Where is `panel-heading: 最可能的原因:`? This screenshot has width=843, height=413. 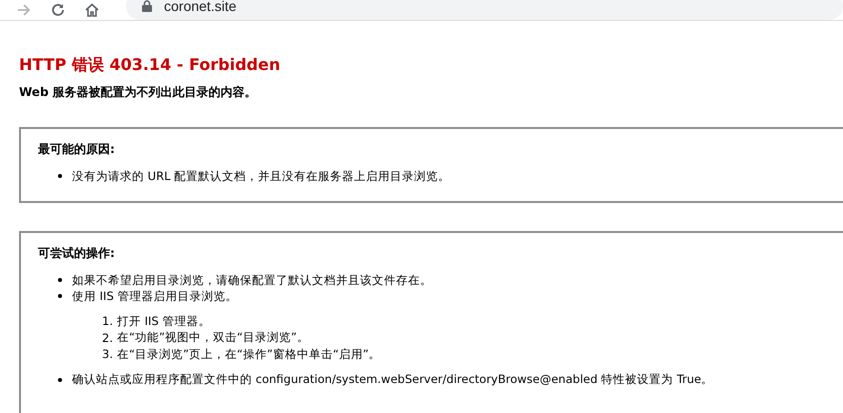 panel-heading: 最可能的原因: is located at coordinates (77, 149).